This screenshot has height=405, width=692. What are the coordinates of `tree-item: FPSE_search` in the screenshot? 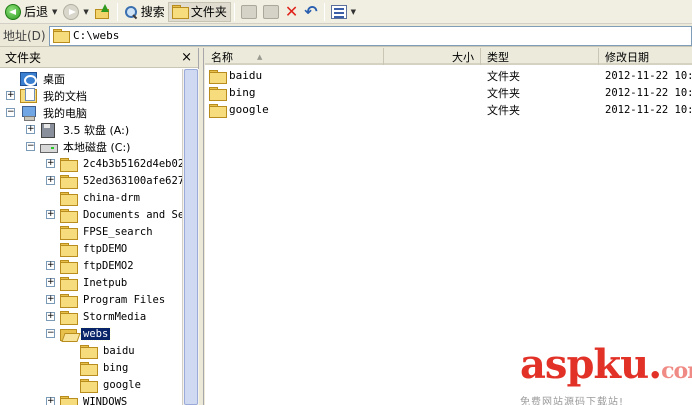 It's located at (100, 231).